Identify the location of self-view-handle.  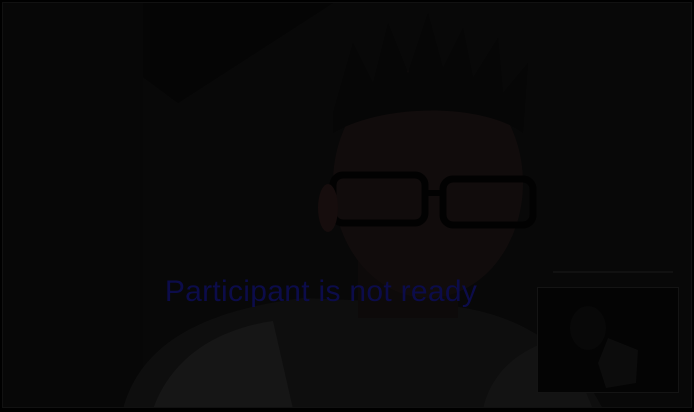
(613, 272).